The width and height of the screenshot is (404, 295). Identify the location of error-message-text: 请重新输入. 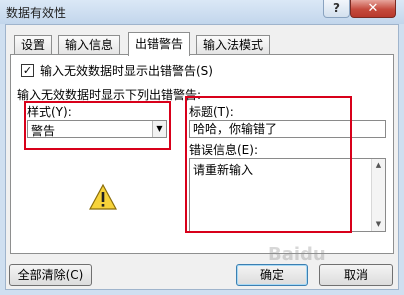
(223, 170).